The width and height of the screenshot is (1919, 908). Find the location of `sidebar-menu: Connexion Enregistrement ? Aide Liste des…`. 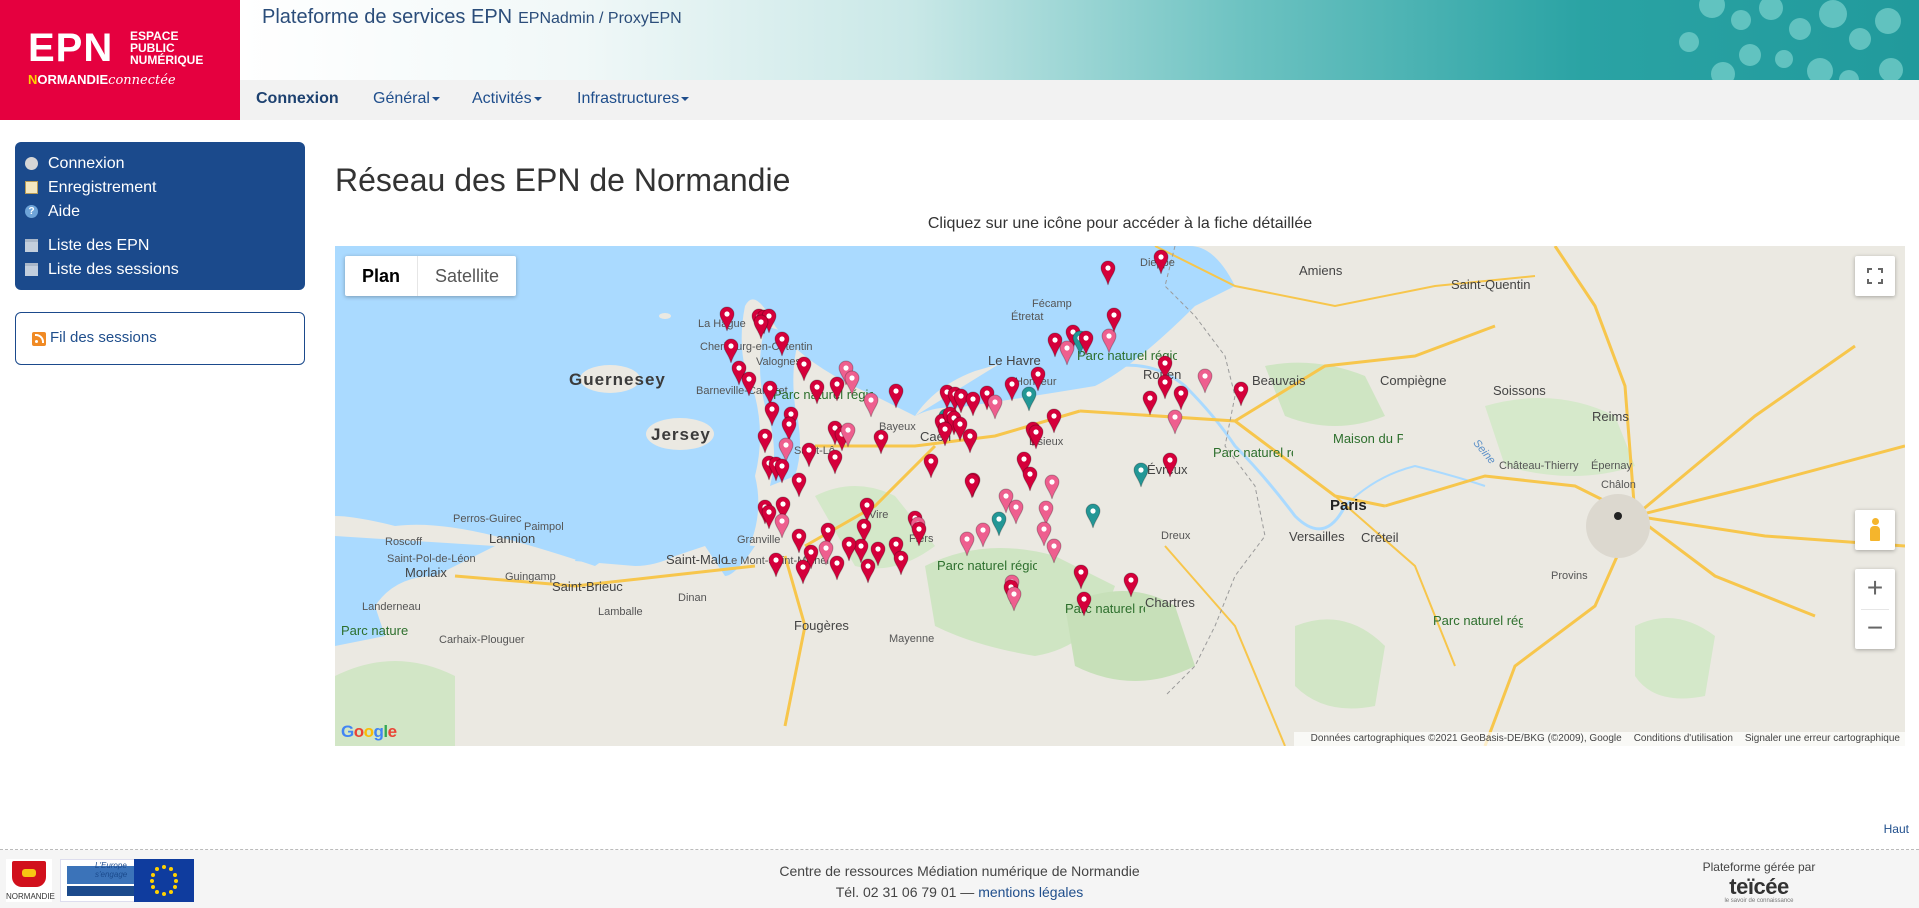

sidebar-menu: Connexion Enregistrement ? Aide Liste des… is located at coordinates (160, 216).